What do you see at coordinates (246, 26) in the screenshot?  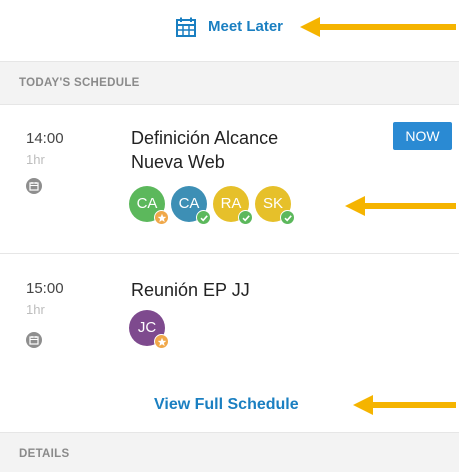 I see `meet-later-label: Meet Later` at bounding box center [246, 26].